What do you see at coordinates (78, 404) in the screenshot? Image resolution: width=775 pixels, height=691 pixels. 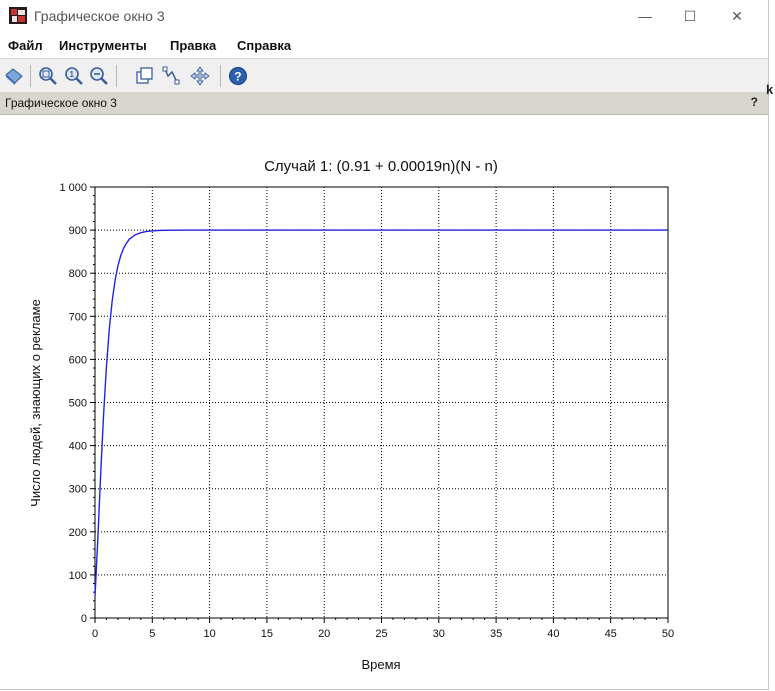 I see `y-tick-label: 500` at bounding box center [78, 404].